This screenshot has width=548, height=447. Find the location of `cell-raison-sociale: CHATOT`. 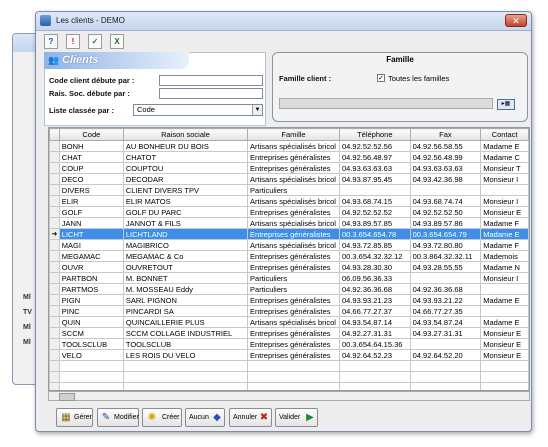

cell-raison-sociale: CHATOT is located at coordinates (185, 157).